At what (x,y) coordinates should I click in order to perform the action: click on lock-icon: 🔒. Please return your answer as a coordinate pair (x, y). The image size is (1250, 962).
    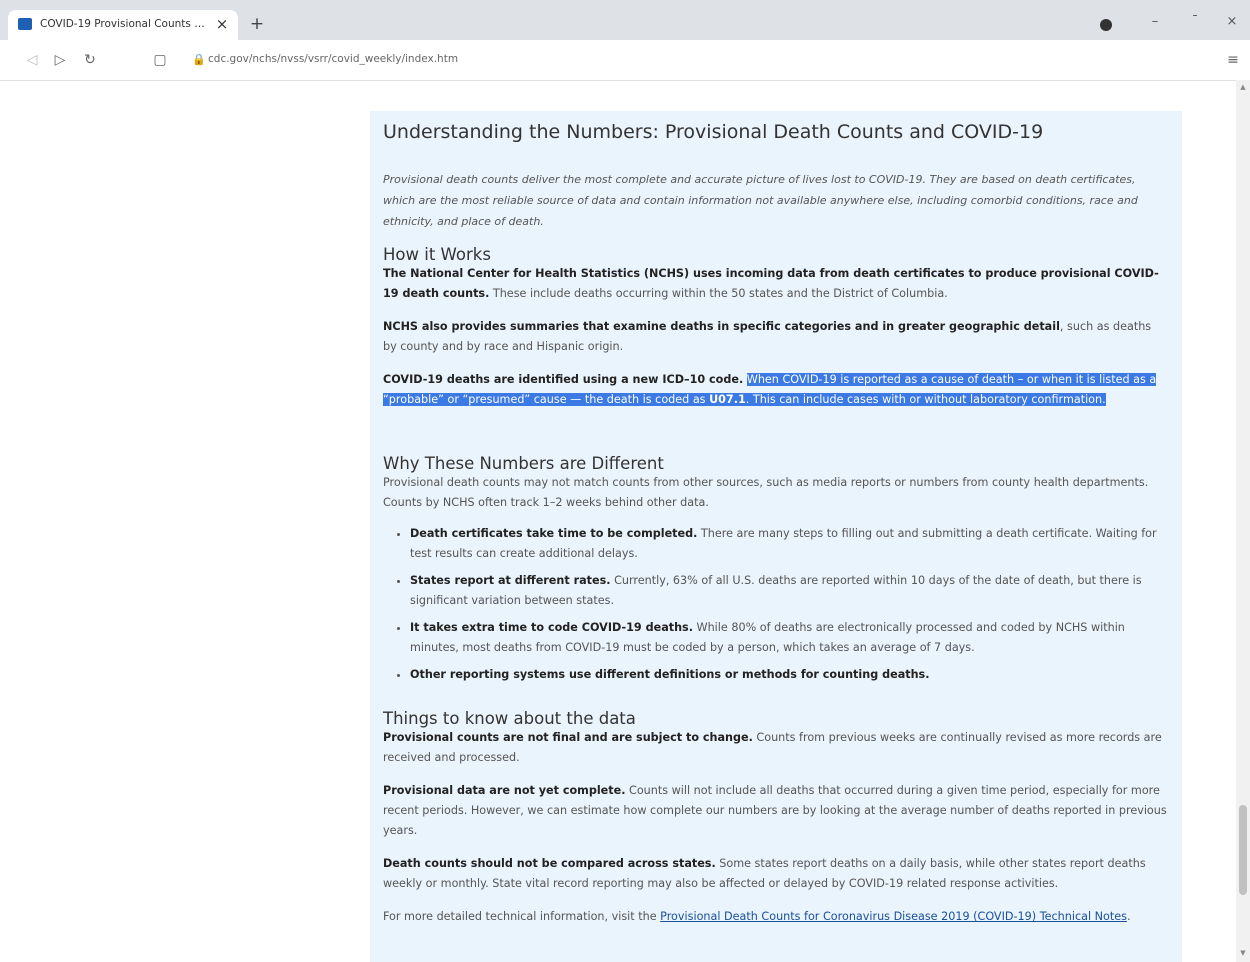
    Looking at the image, I should click on (199, 59).